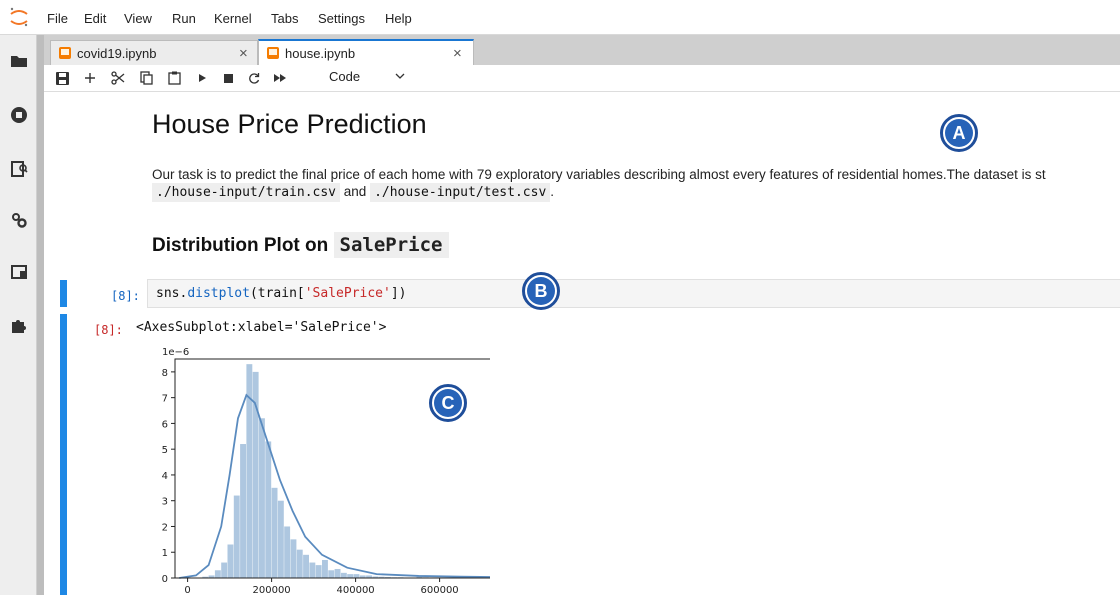 This screenshot has height=595, width=1120. Describe the element at coordinates (347, 293) in the screenshot. I see `code-string: 'SalePrice'` at that location.